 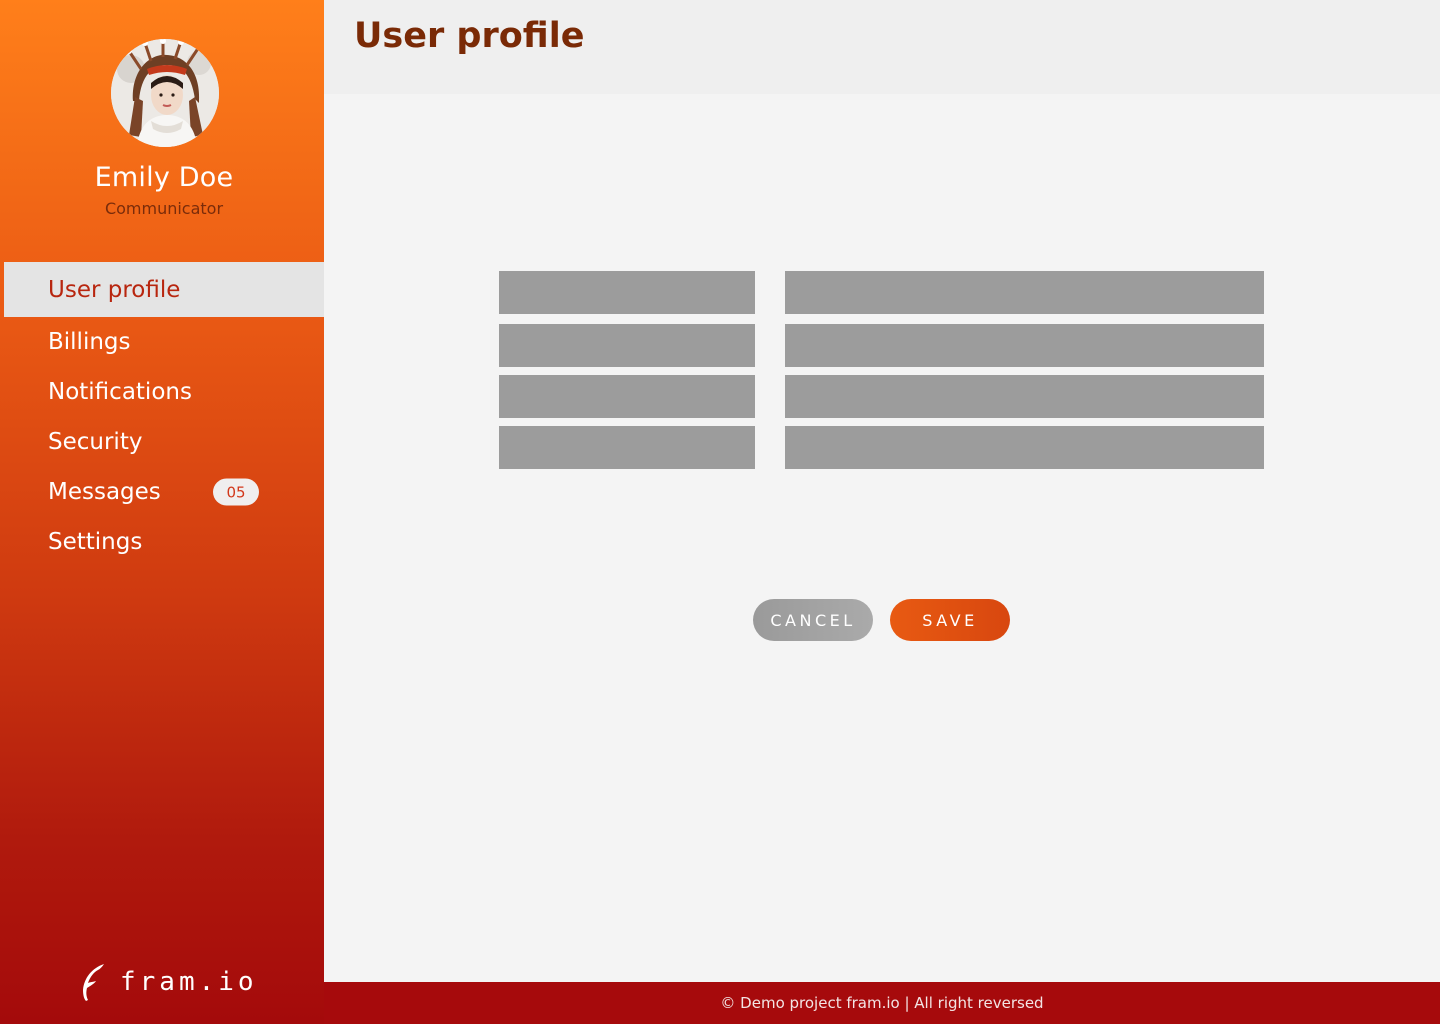 What do you see at coordinates (882, 47) in the screenshot?
I see `page-header: User profile` at bounding box center [882, 47].